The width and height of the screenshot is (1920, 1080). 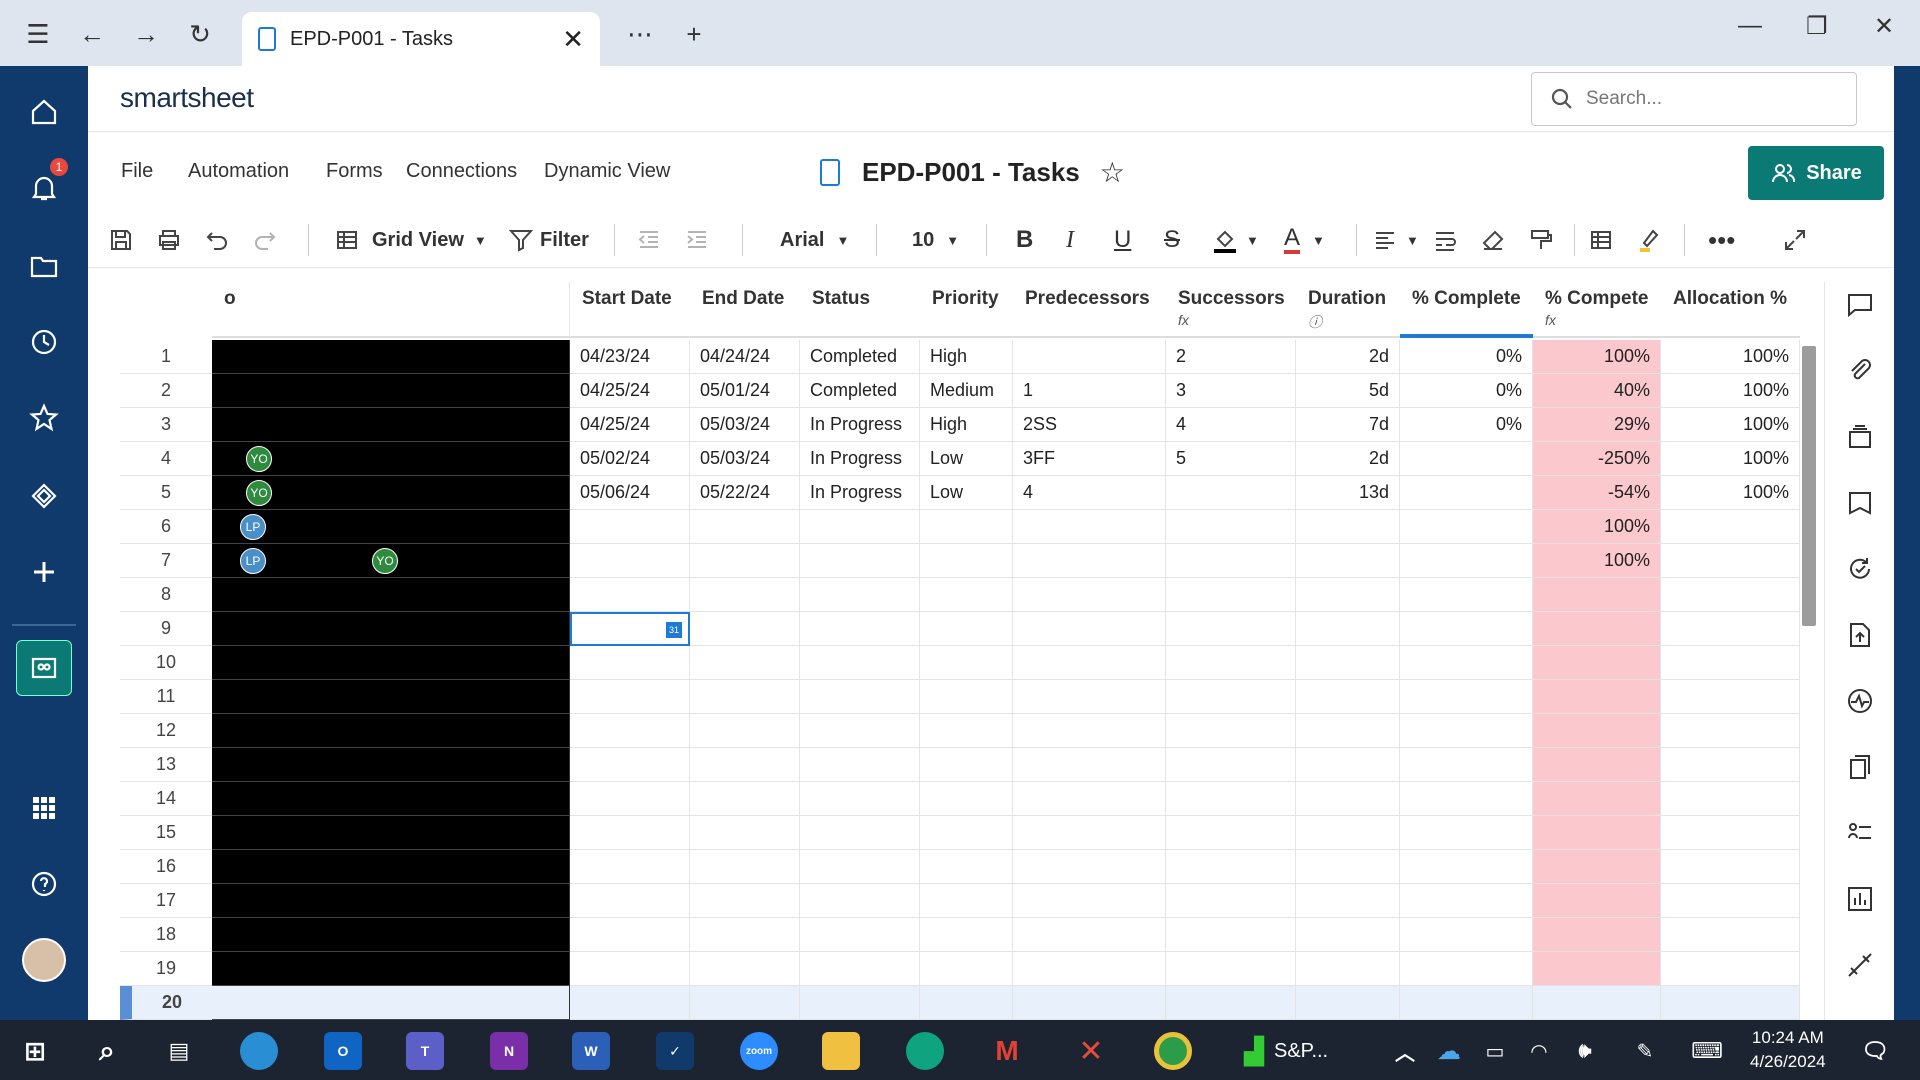 What do you see at coordinates (1348, 357) in the screenshot?
I see `table-cell: 2d` at bounding box center [1348, 357].